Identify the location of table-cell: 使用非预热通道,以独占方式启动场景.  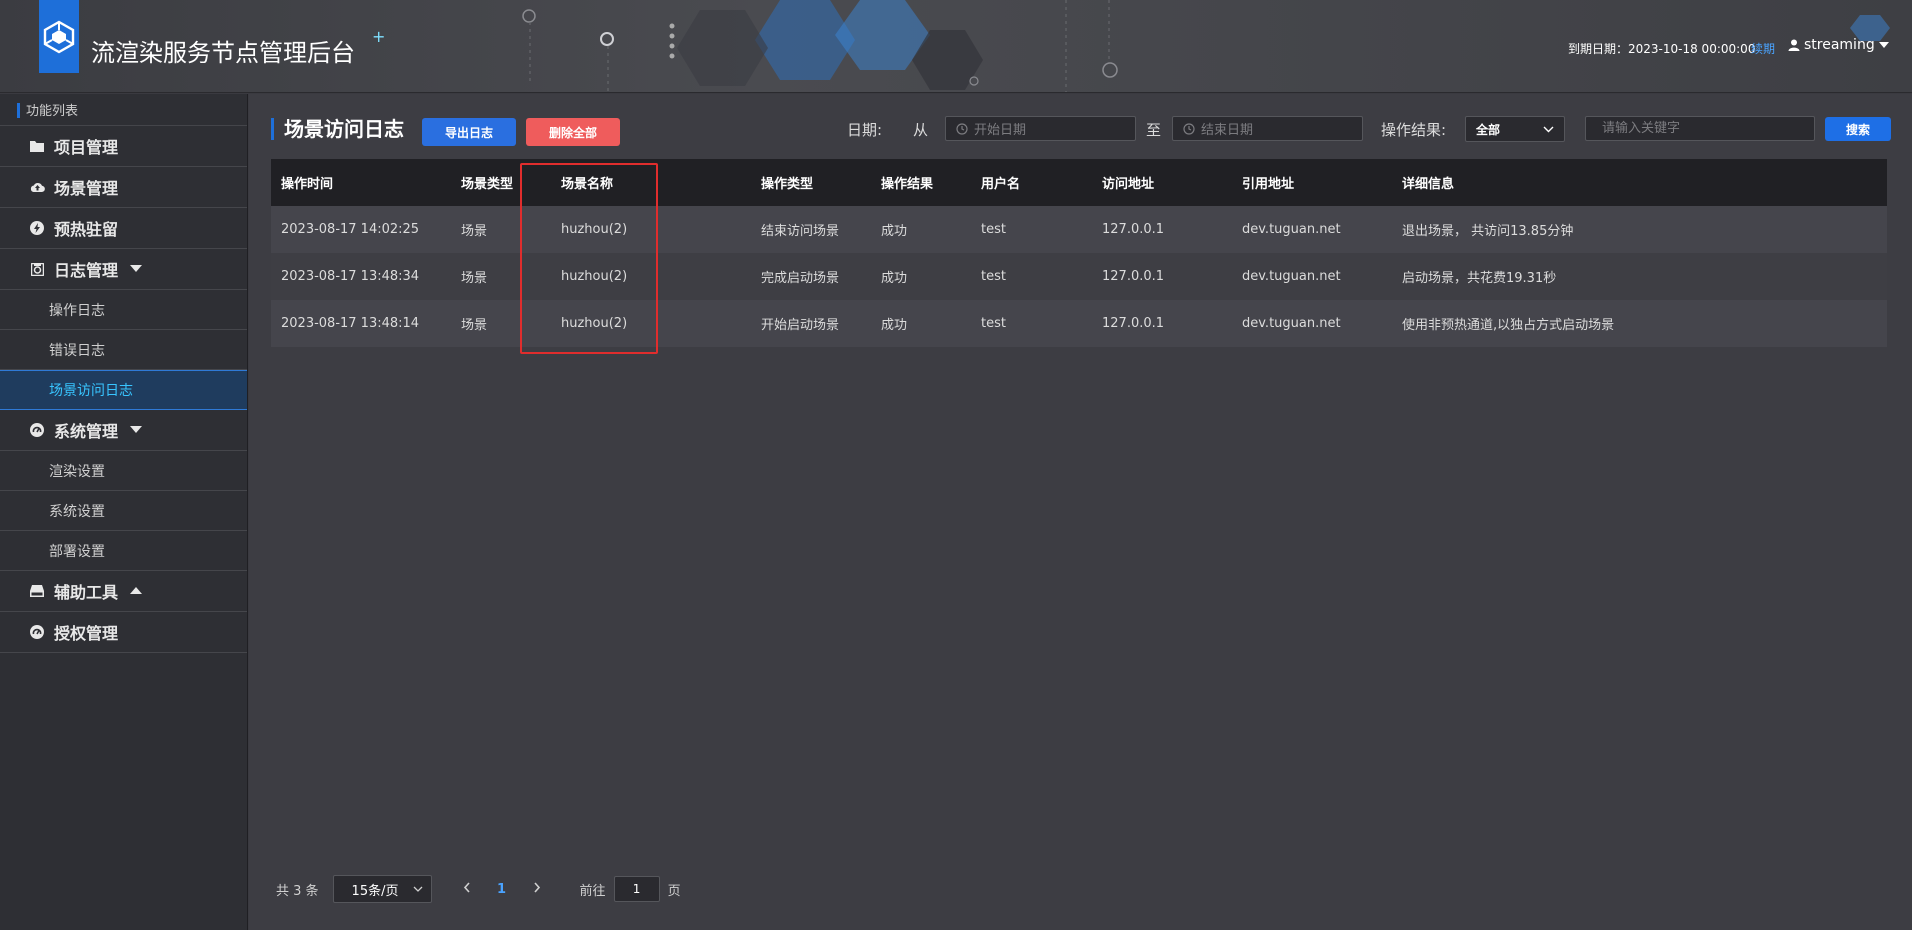
(1508, 325).